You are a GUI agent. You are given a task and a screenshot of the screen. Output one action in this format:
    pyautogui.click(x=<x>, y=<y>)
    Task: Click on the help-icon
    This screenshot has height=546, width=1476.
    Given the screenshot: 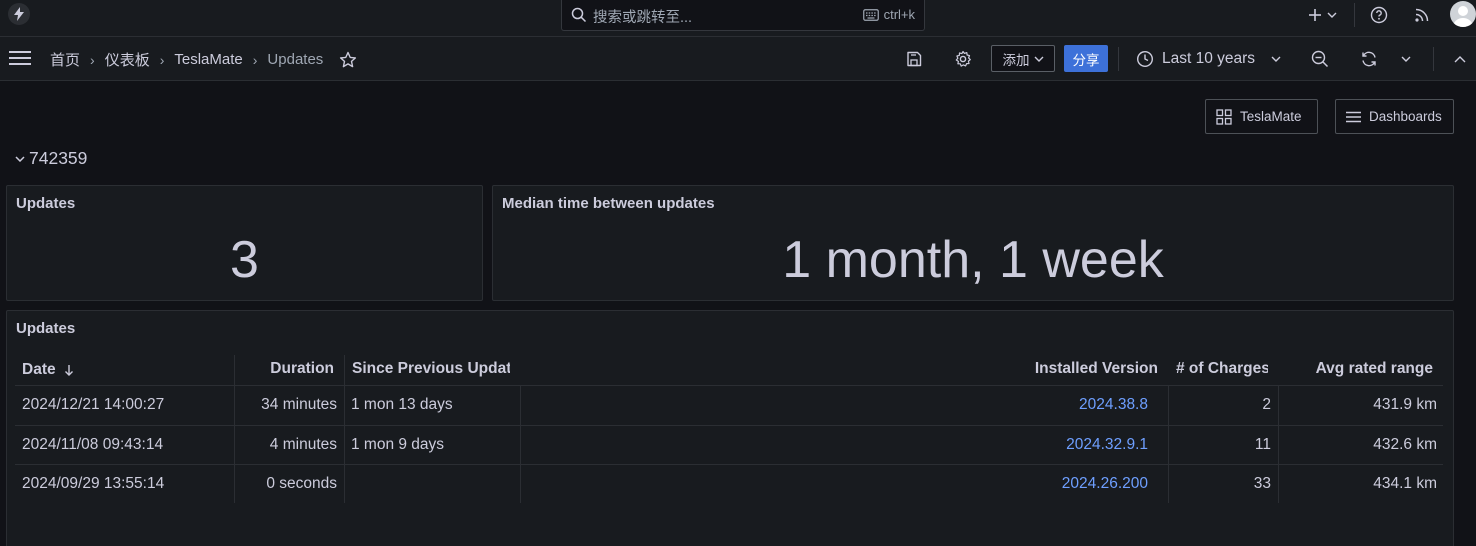 What is the action you would take?
    pyautogui.click(x=1379, y=15)
    